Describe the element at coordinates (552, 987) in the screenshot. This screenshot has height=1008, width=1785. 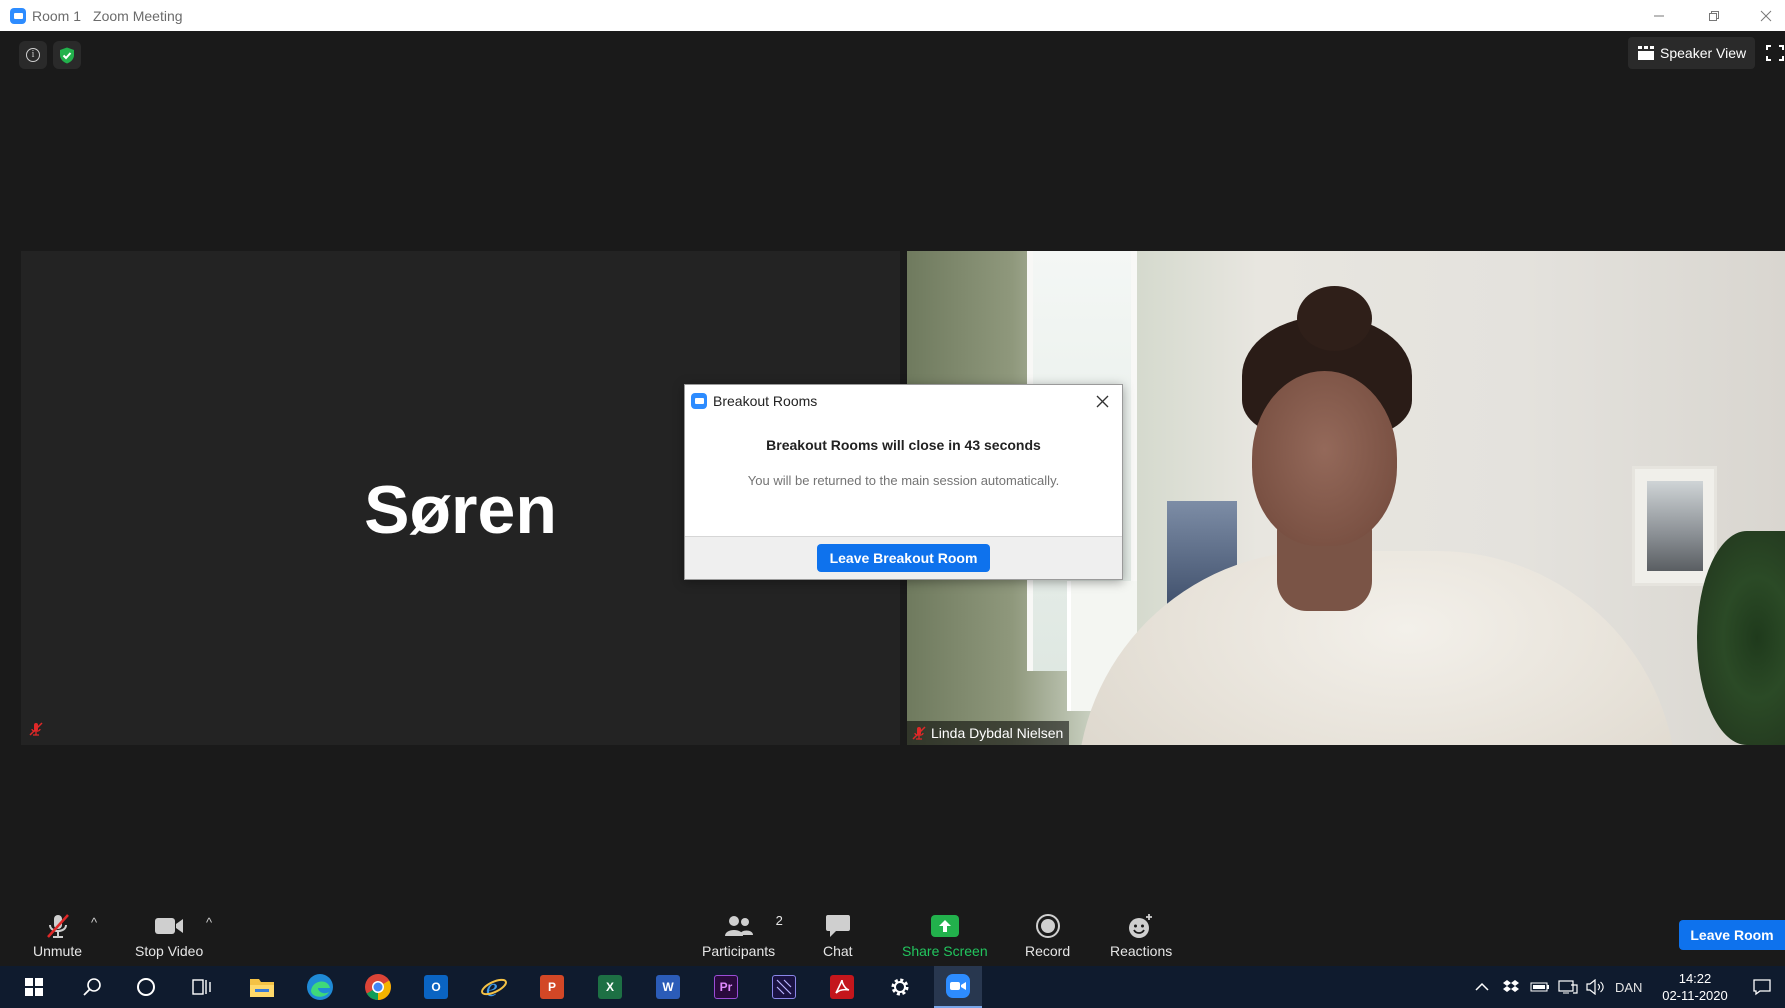
I see `powerpoint-taskbar-button: P` at that location.